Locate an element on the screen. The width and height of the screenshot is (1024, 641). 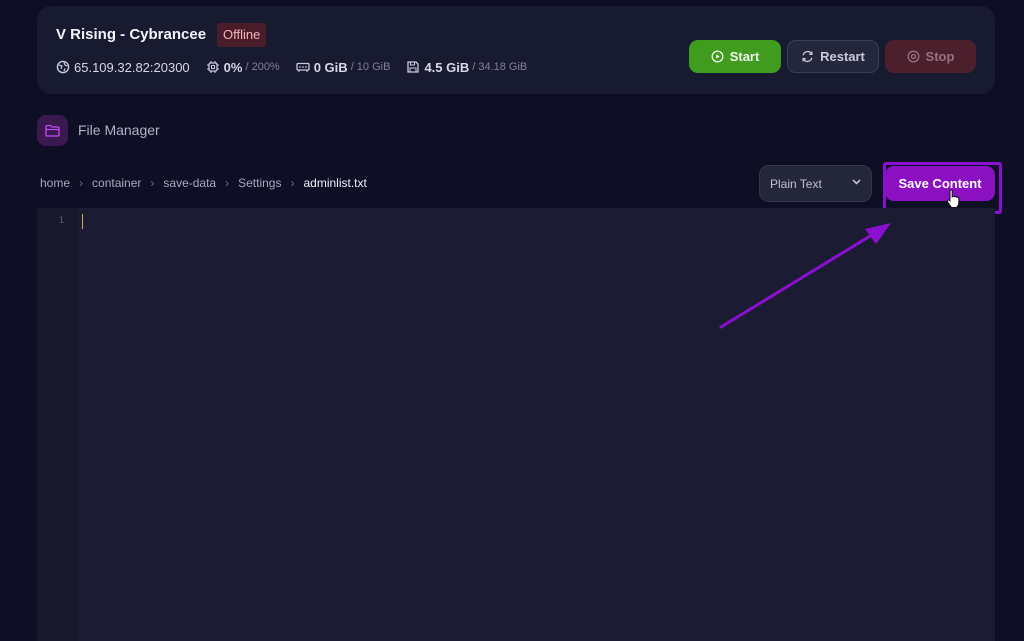
annotation-arrow-icon is located at coordinates (805, 276).